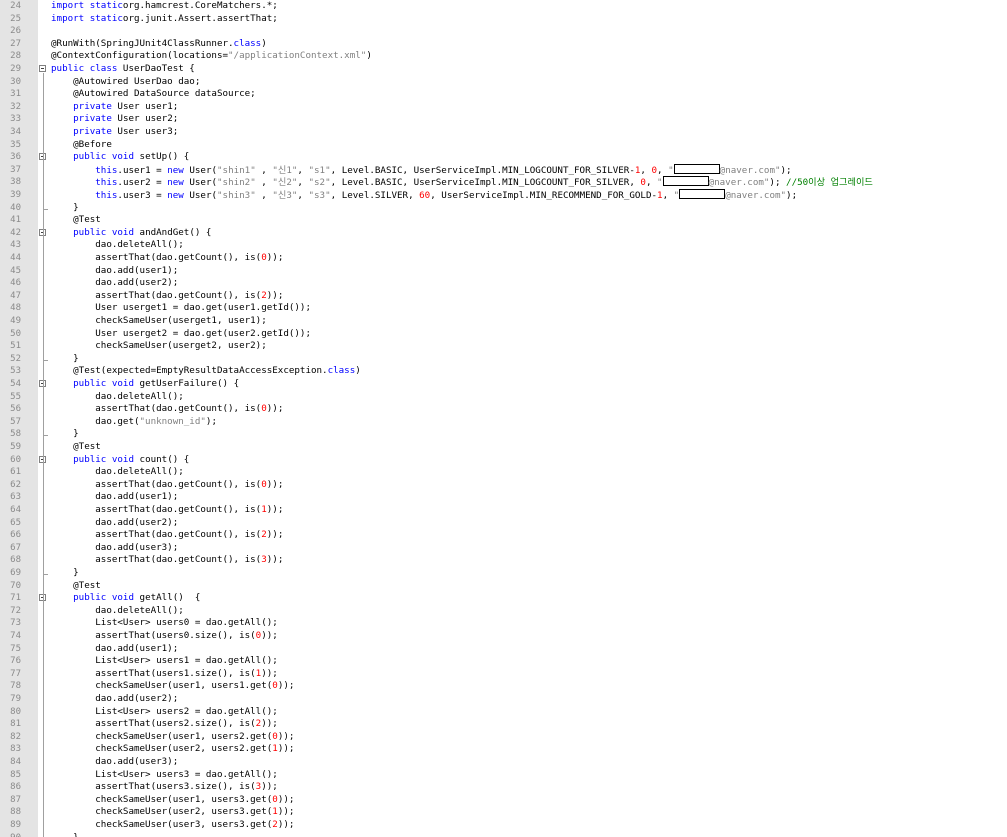 This screenshot has width=1007, height=837. What do you see at coordinates (503, 233) in the screenshot?
I see `code-line: 42 public void andAndGet() {` at bounding box center [503, 233].